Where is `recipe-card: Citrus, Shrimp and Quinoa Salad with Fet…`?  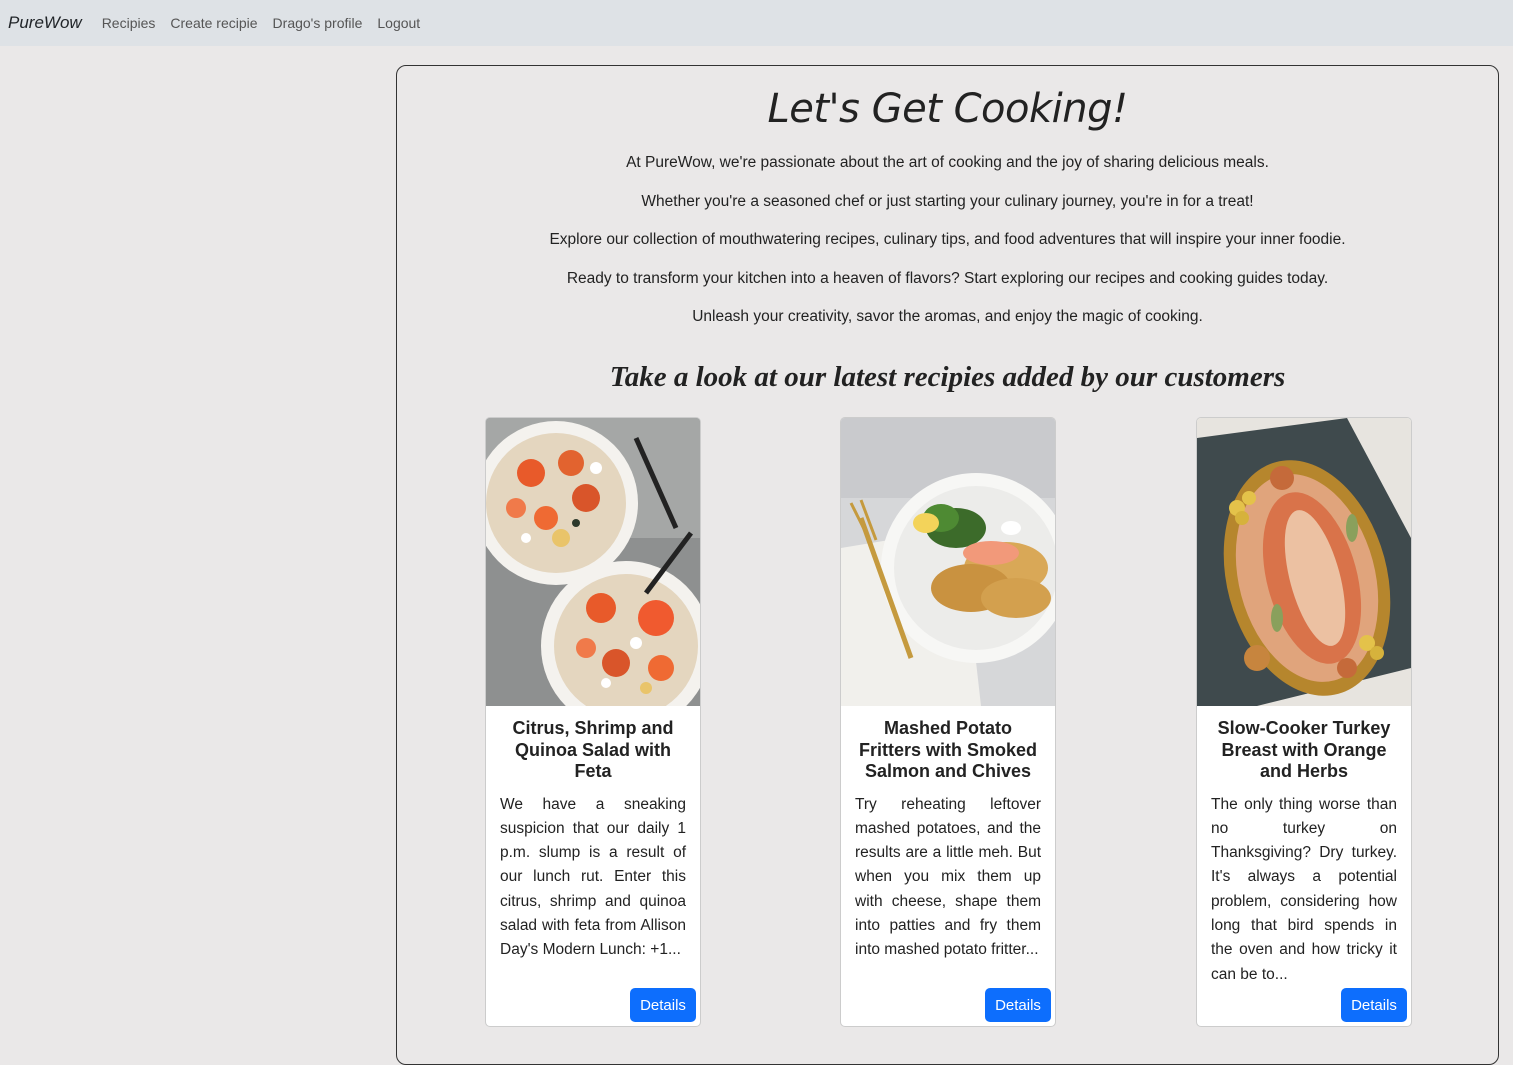
recipe-card: Citrus, Shrimp and Quinoa Salad with Fet… is located at coordinates (593, 722).